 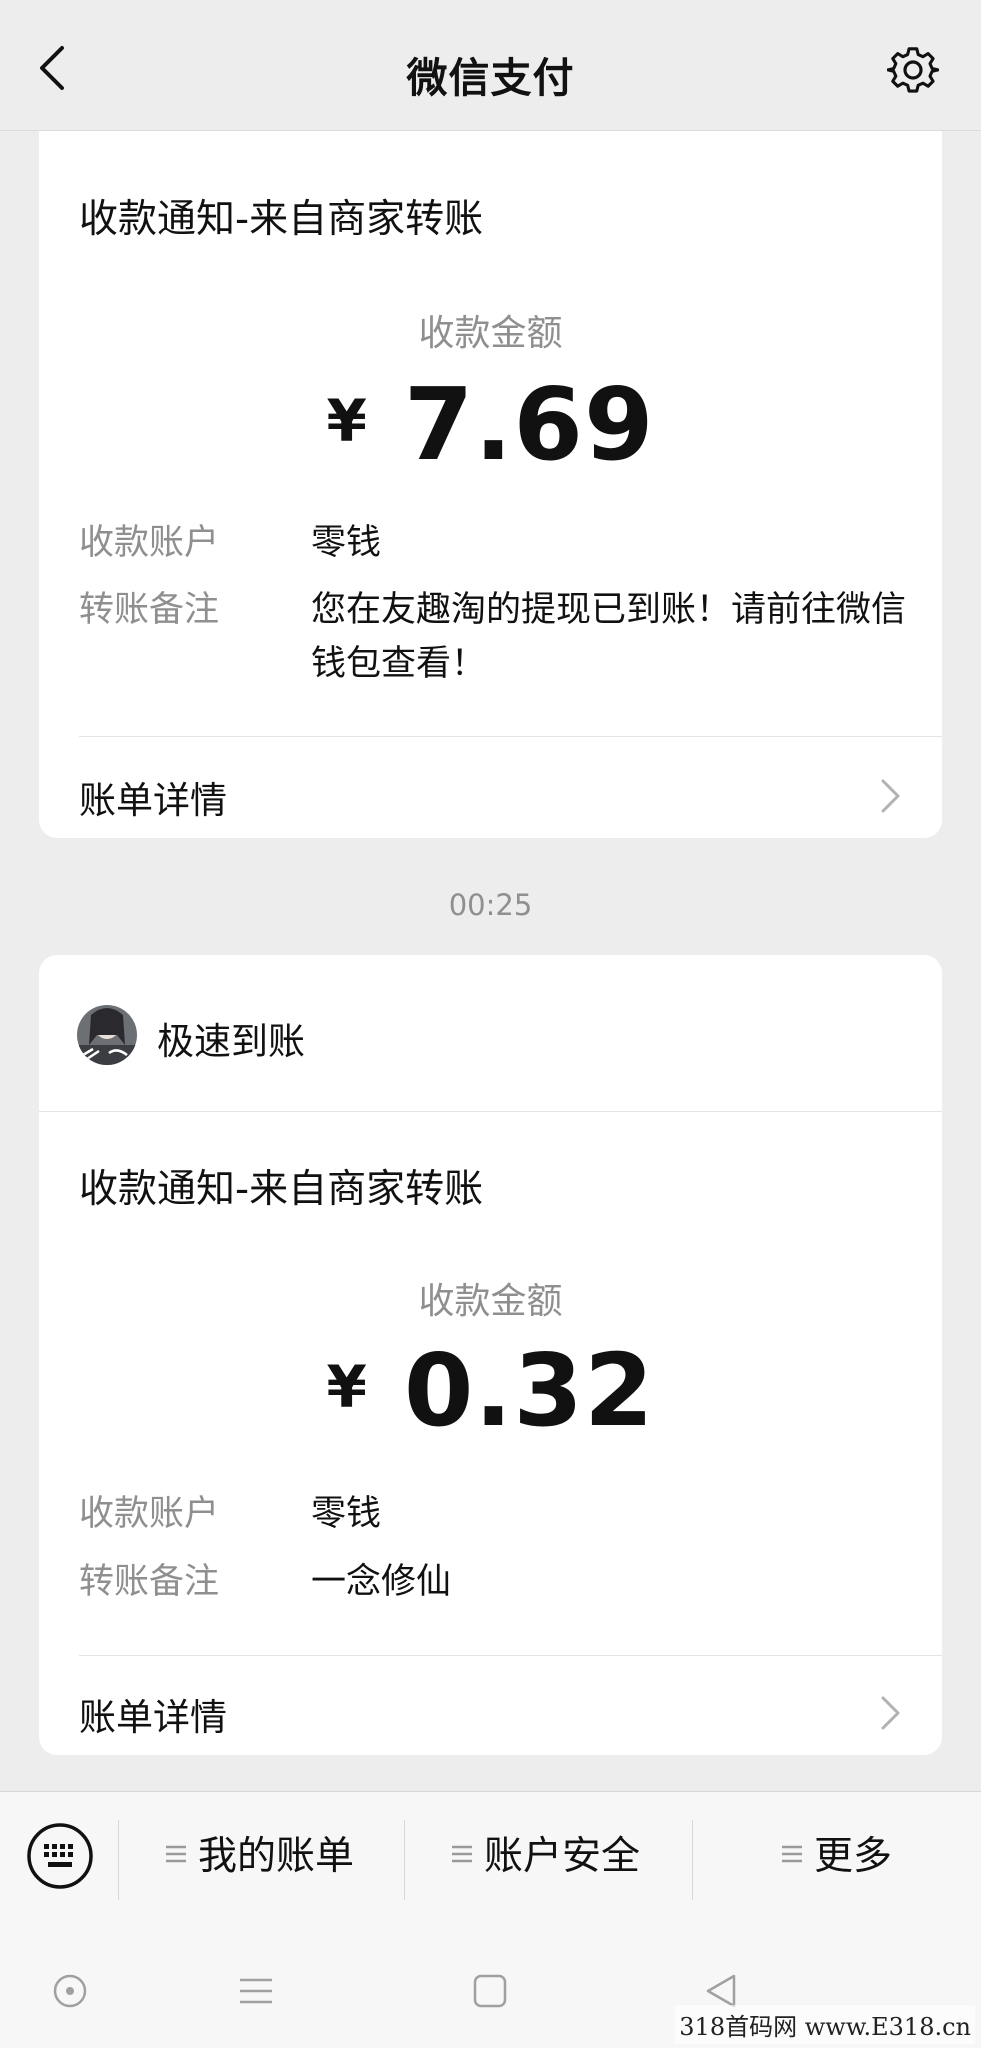 I want to click on avatar-image, so click(x=107, y=1035).